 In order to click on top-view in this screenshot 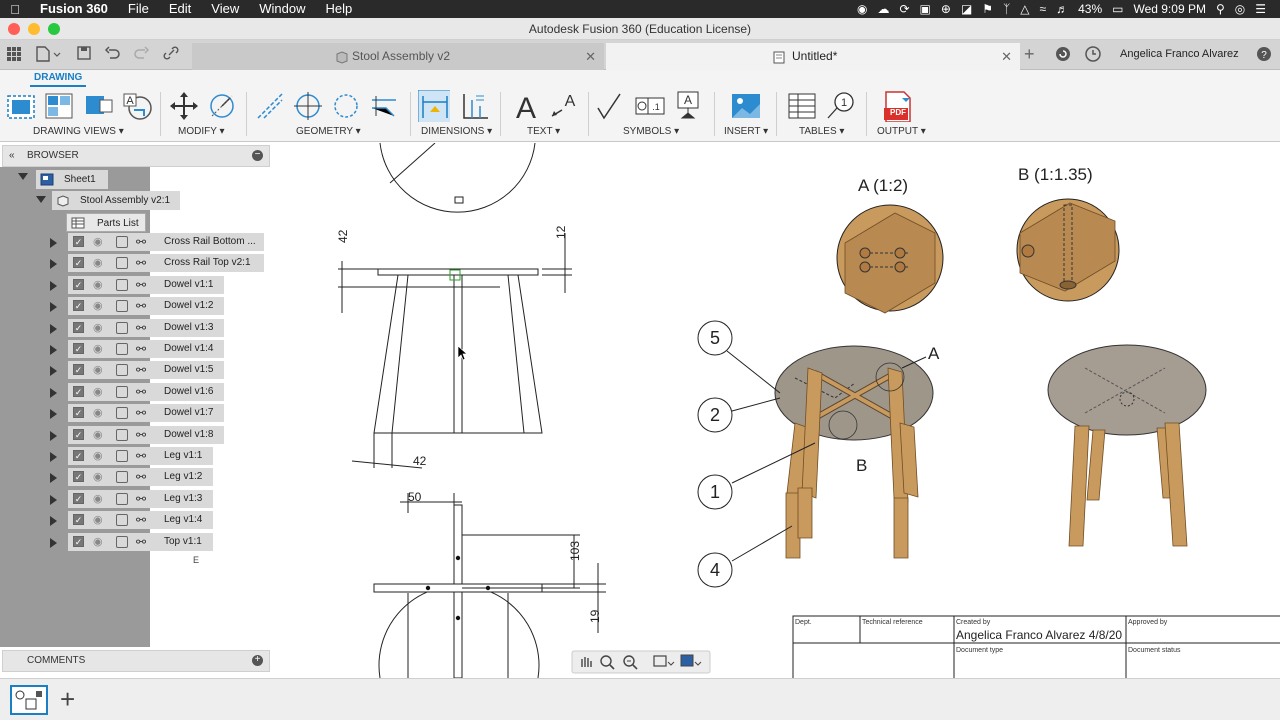, I will do `click(489, 585)`.